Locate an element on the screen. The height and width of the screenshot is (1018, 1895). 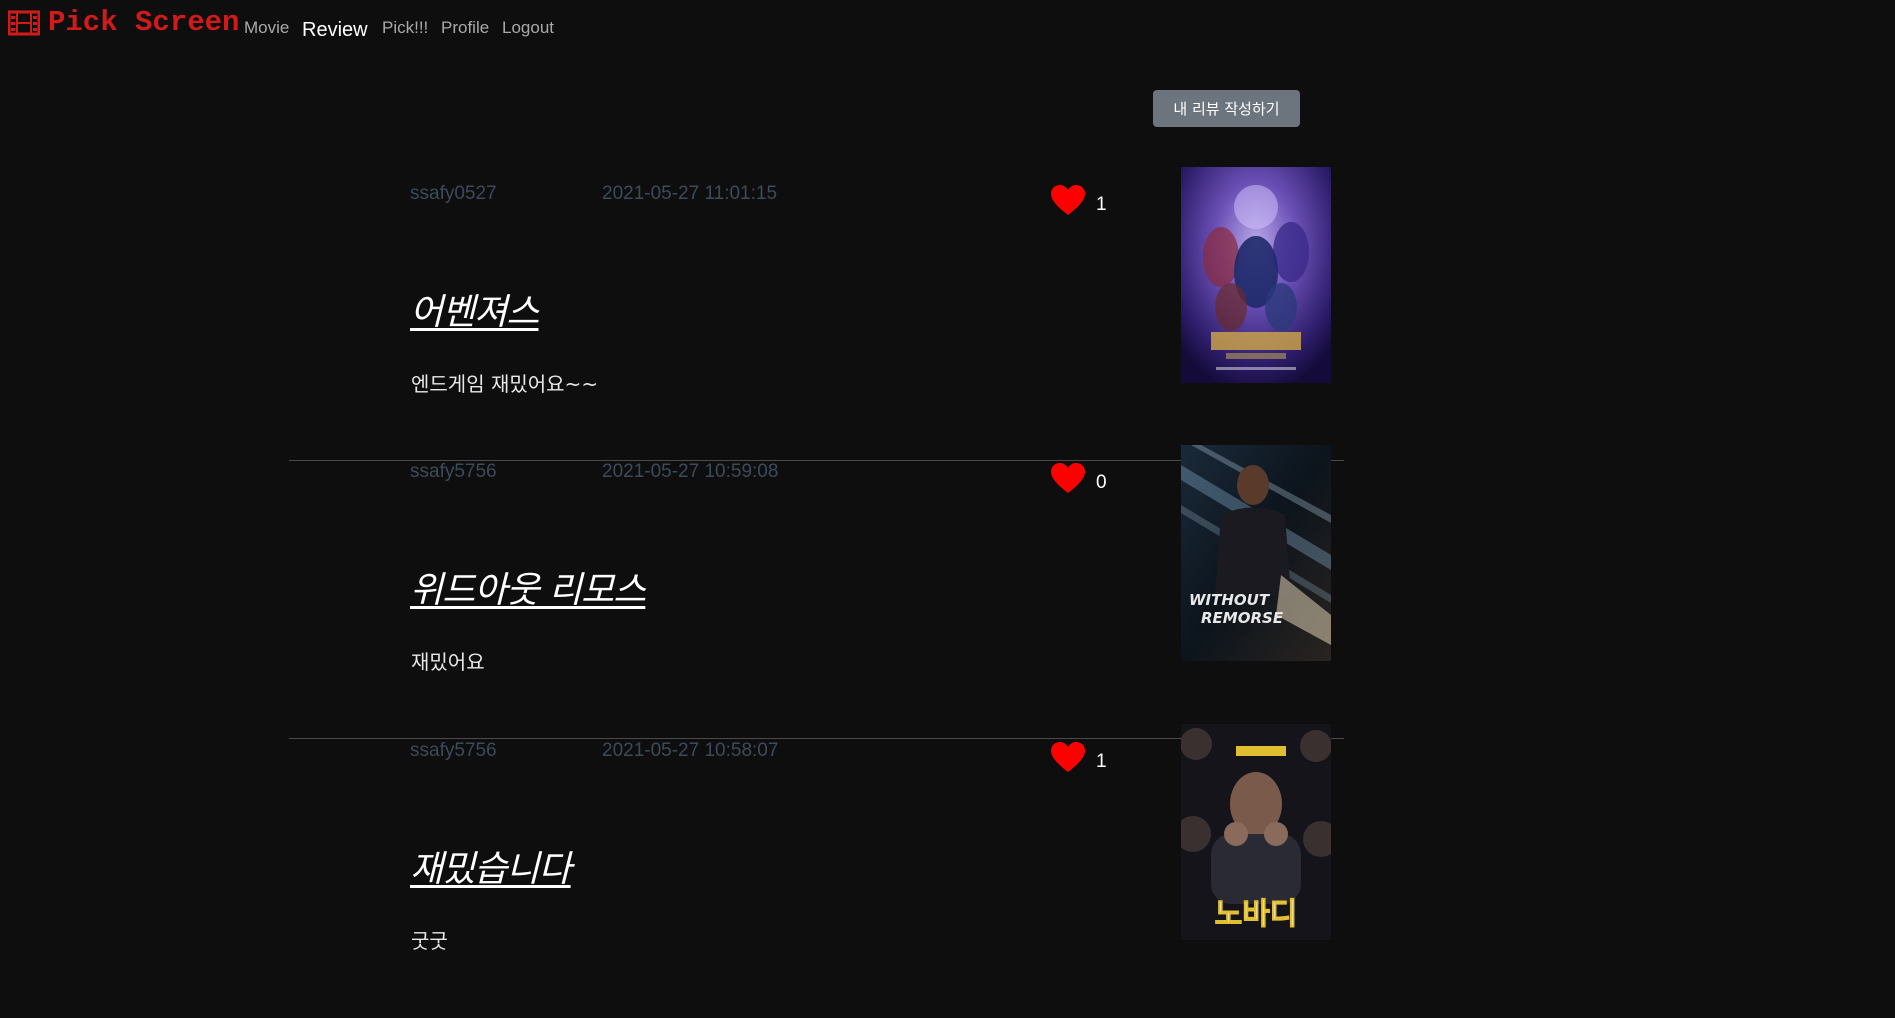
write-review-button: 내 리뷰 작성하기 is located at coordinates (1226, 108).